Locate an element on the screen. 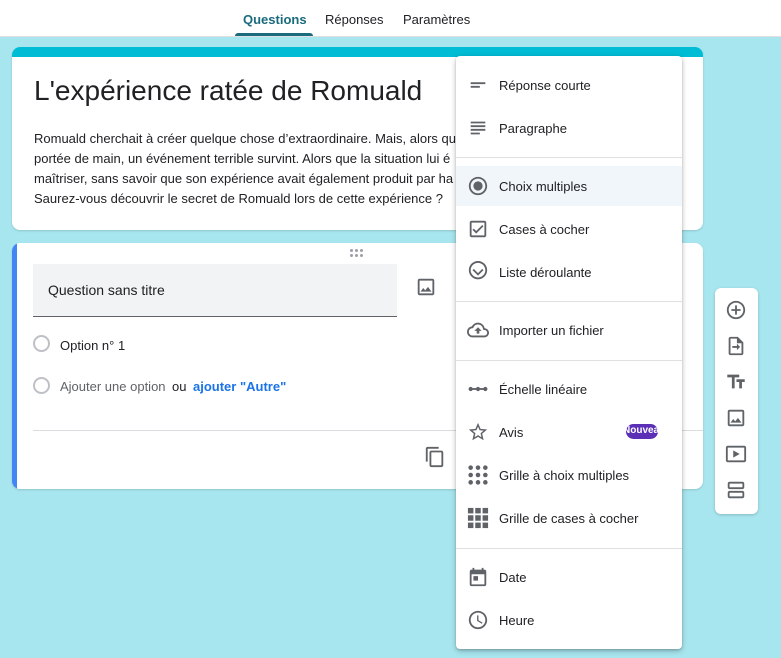 Image resolution: width=781 pixels, height=658 pixels. tab-questions: Questions is located at coordinates (275, 19).